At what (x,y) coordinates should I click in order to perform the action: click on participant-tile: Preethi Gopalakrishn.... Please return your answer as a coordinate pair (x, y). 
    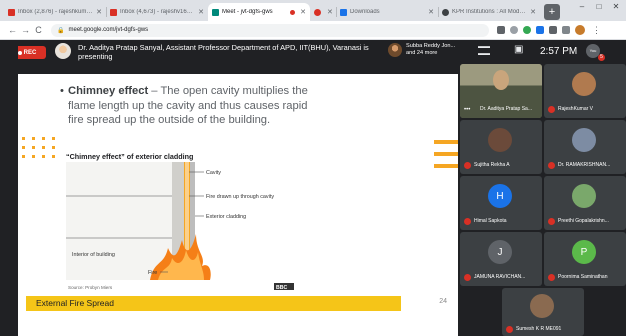
    Looking at the image, I should click on (585, 203).